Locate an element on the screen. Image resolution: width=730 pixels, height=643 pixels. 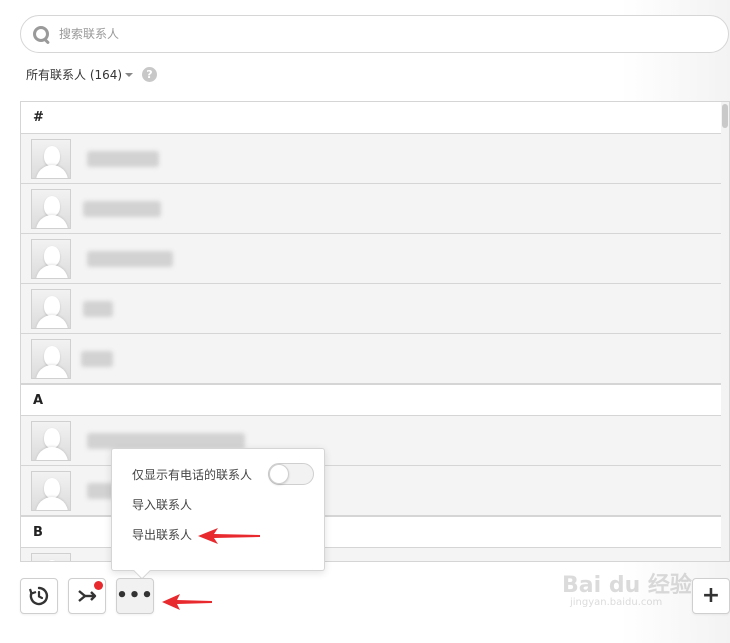
more-icon: ••• is located at coordinates (135, 595).